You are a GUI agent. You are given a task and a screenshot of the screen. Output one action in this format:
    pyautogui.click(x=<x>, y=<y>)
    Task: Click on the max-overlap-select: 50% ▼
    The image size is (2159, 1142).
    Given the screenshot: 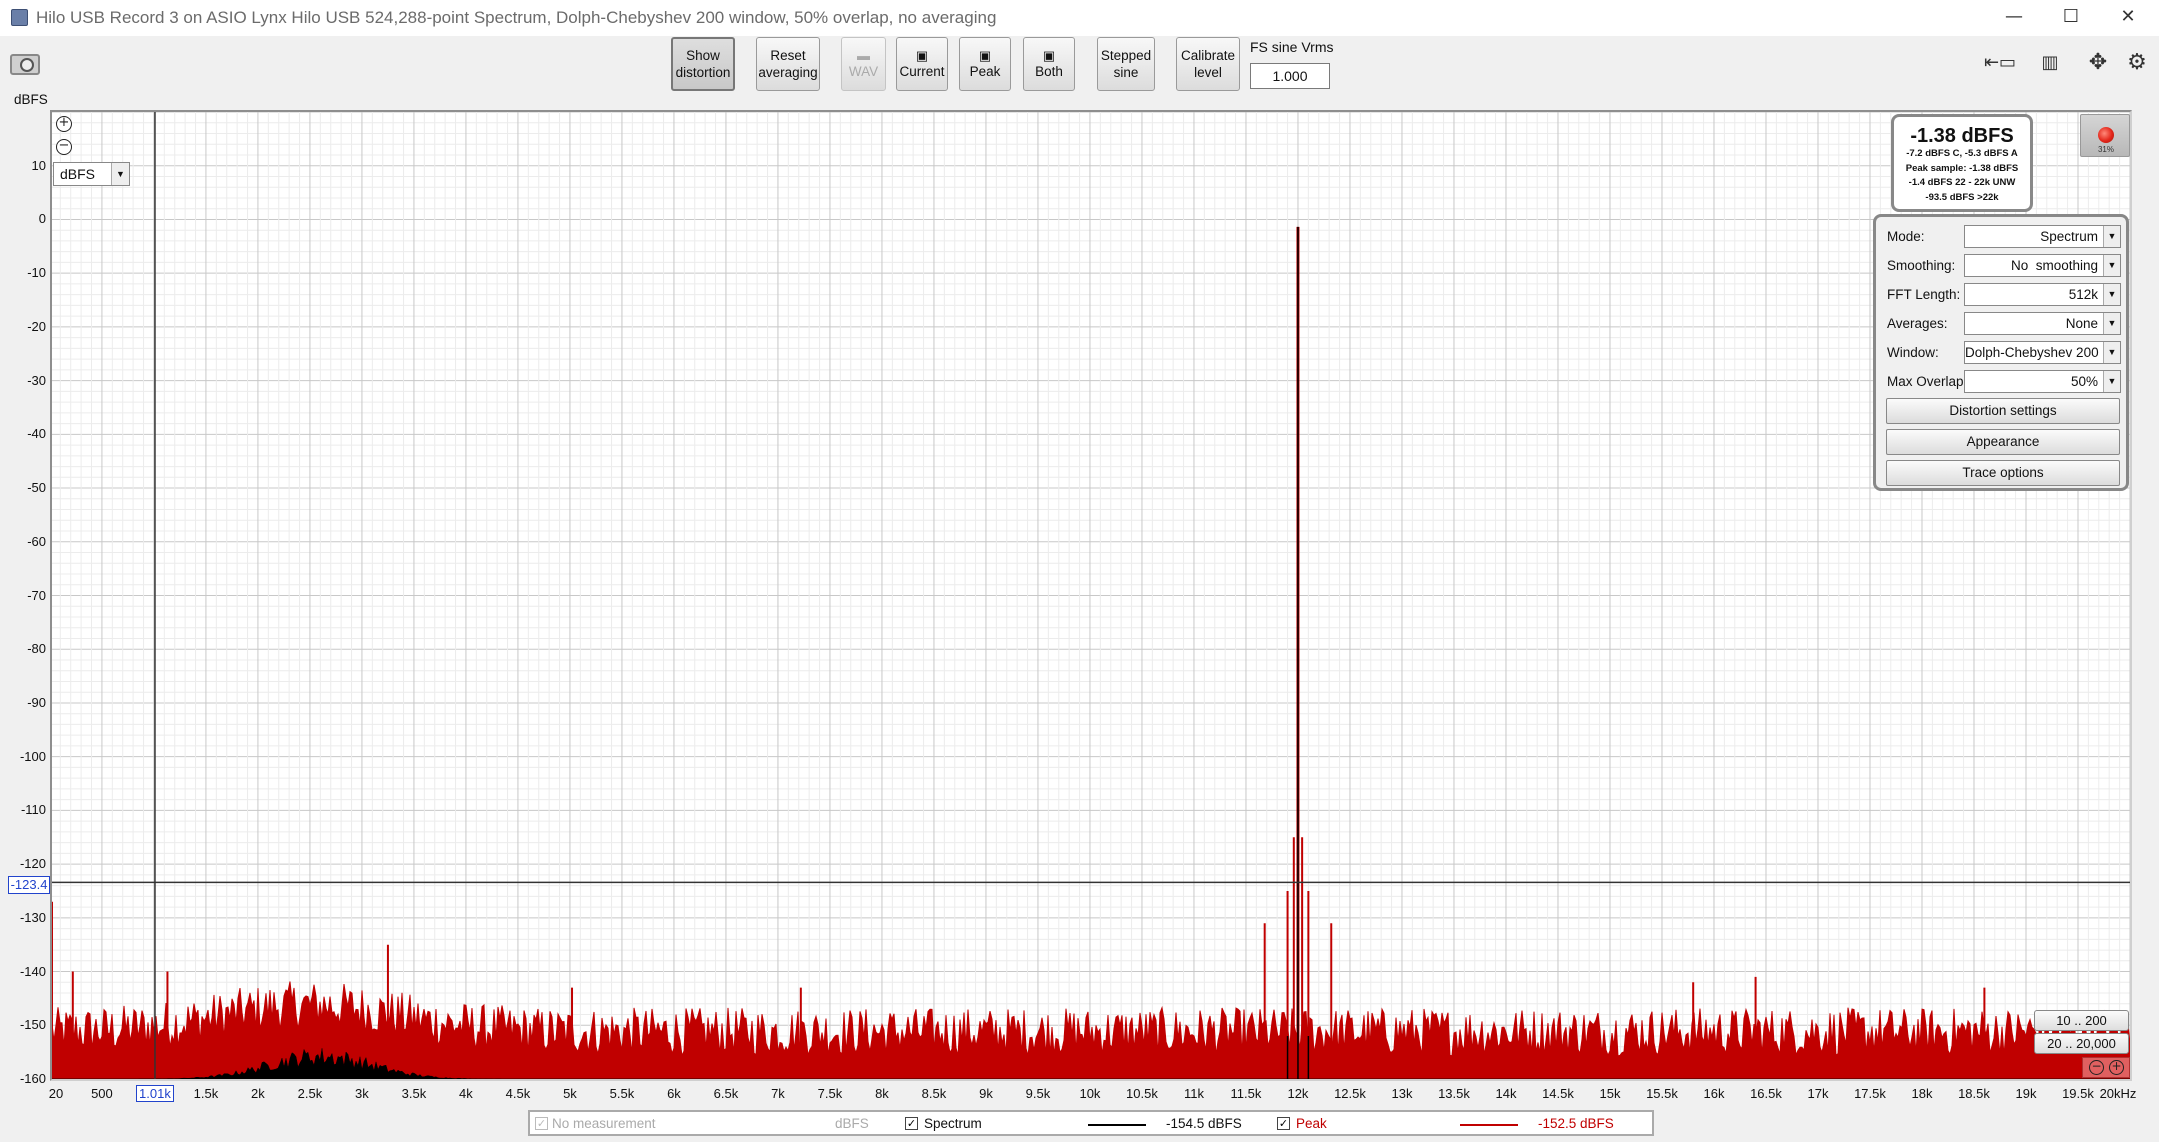 What is the action you would take?
    pyautogui.click(x=2042, y=381)
    